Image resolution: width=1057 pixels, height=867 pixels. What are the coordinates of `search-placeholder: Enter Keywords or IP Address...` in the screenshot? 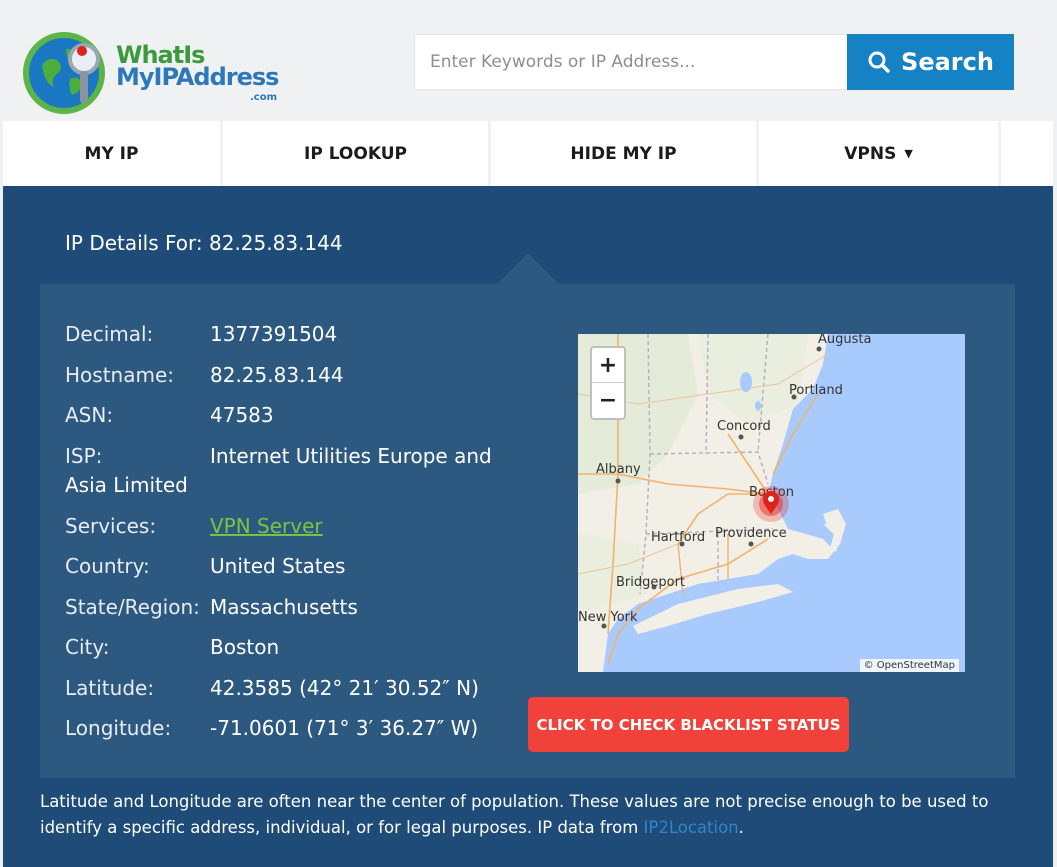 It's located at (563, 62).